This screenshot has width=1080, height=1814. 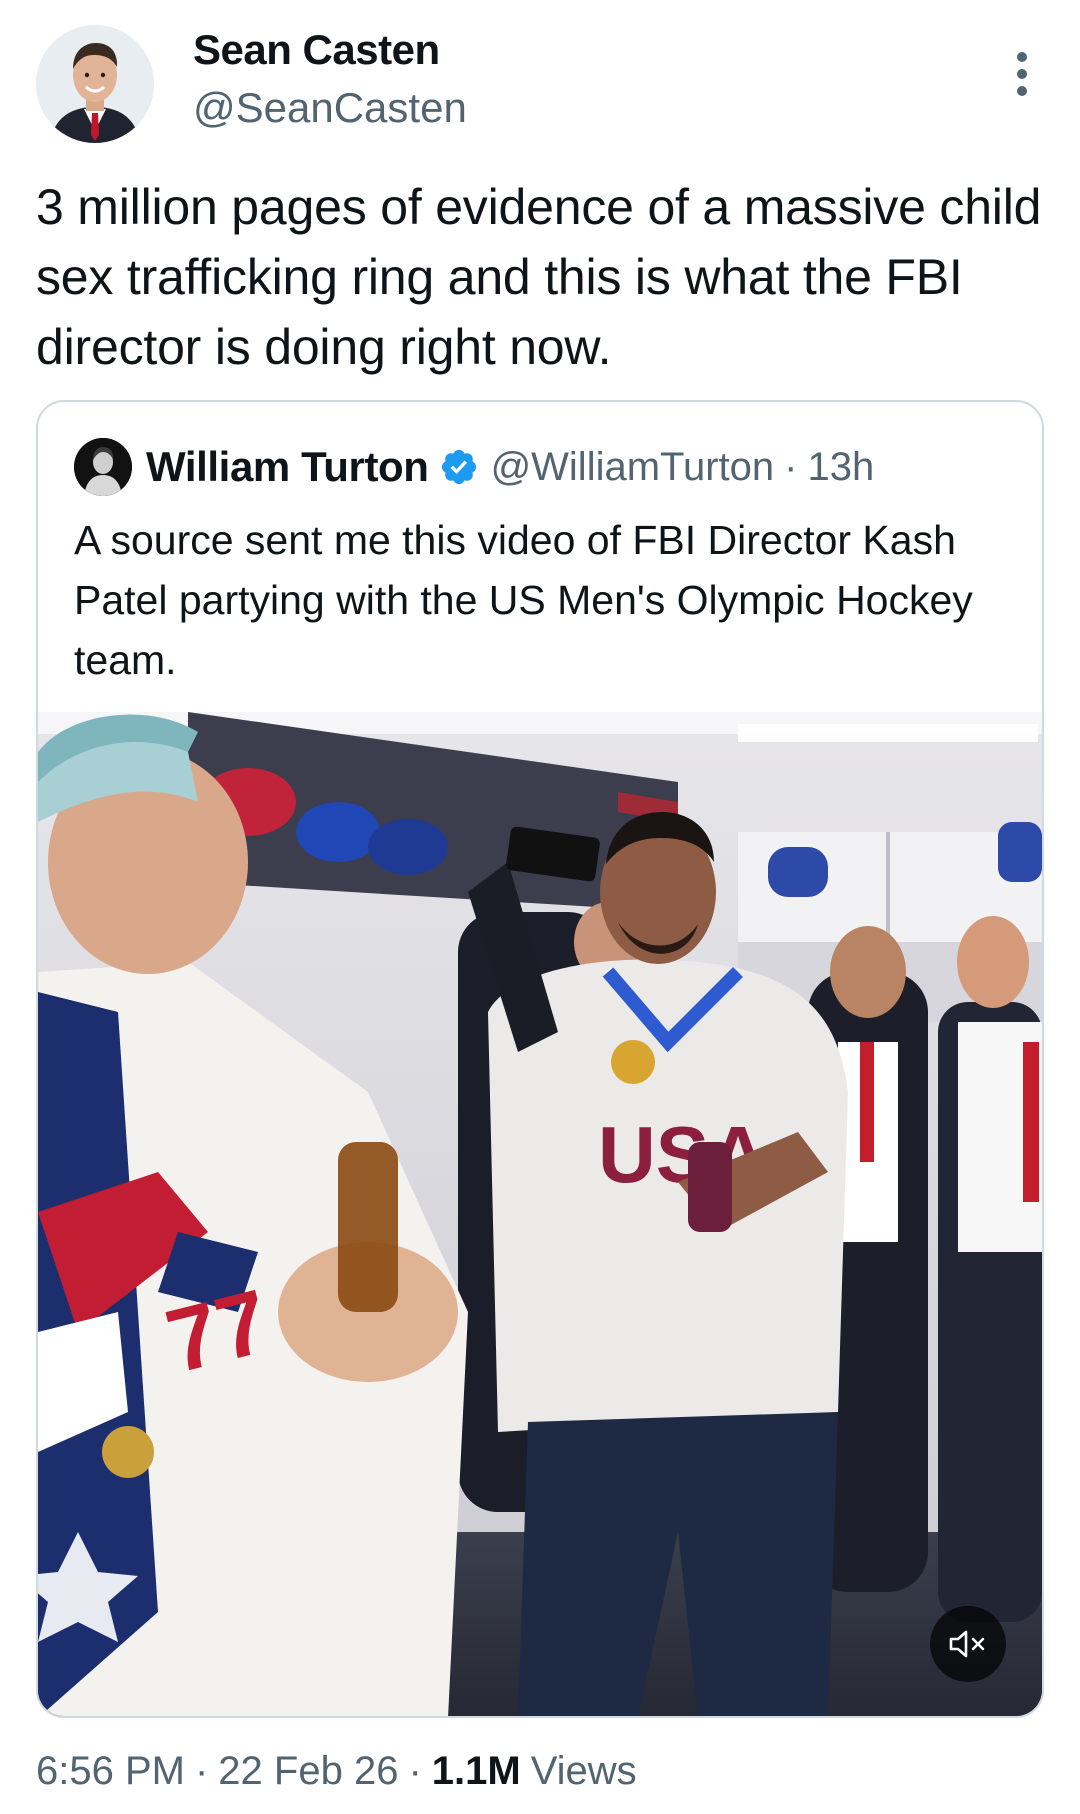 I want to click on verified-badge-icon, so click(x=458, y=467).